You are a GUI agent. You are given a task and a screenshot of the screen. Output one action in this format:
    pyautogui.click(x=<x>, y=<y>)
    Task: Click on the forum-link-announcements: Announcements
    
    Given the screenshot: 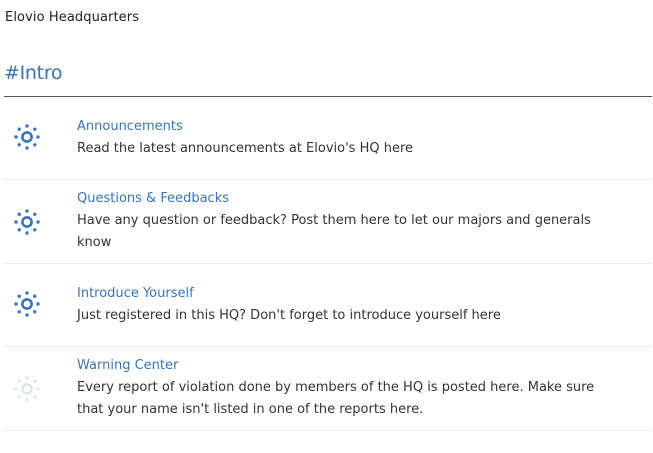 What is the action you would take?
    pyautogui.click(x=130, y=126)
    